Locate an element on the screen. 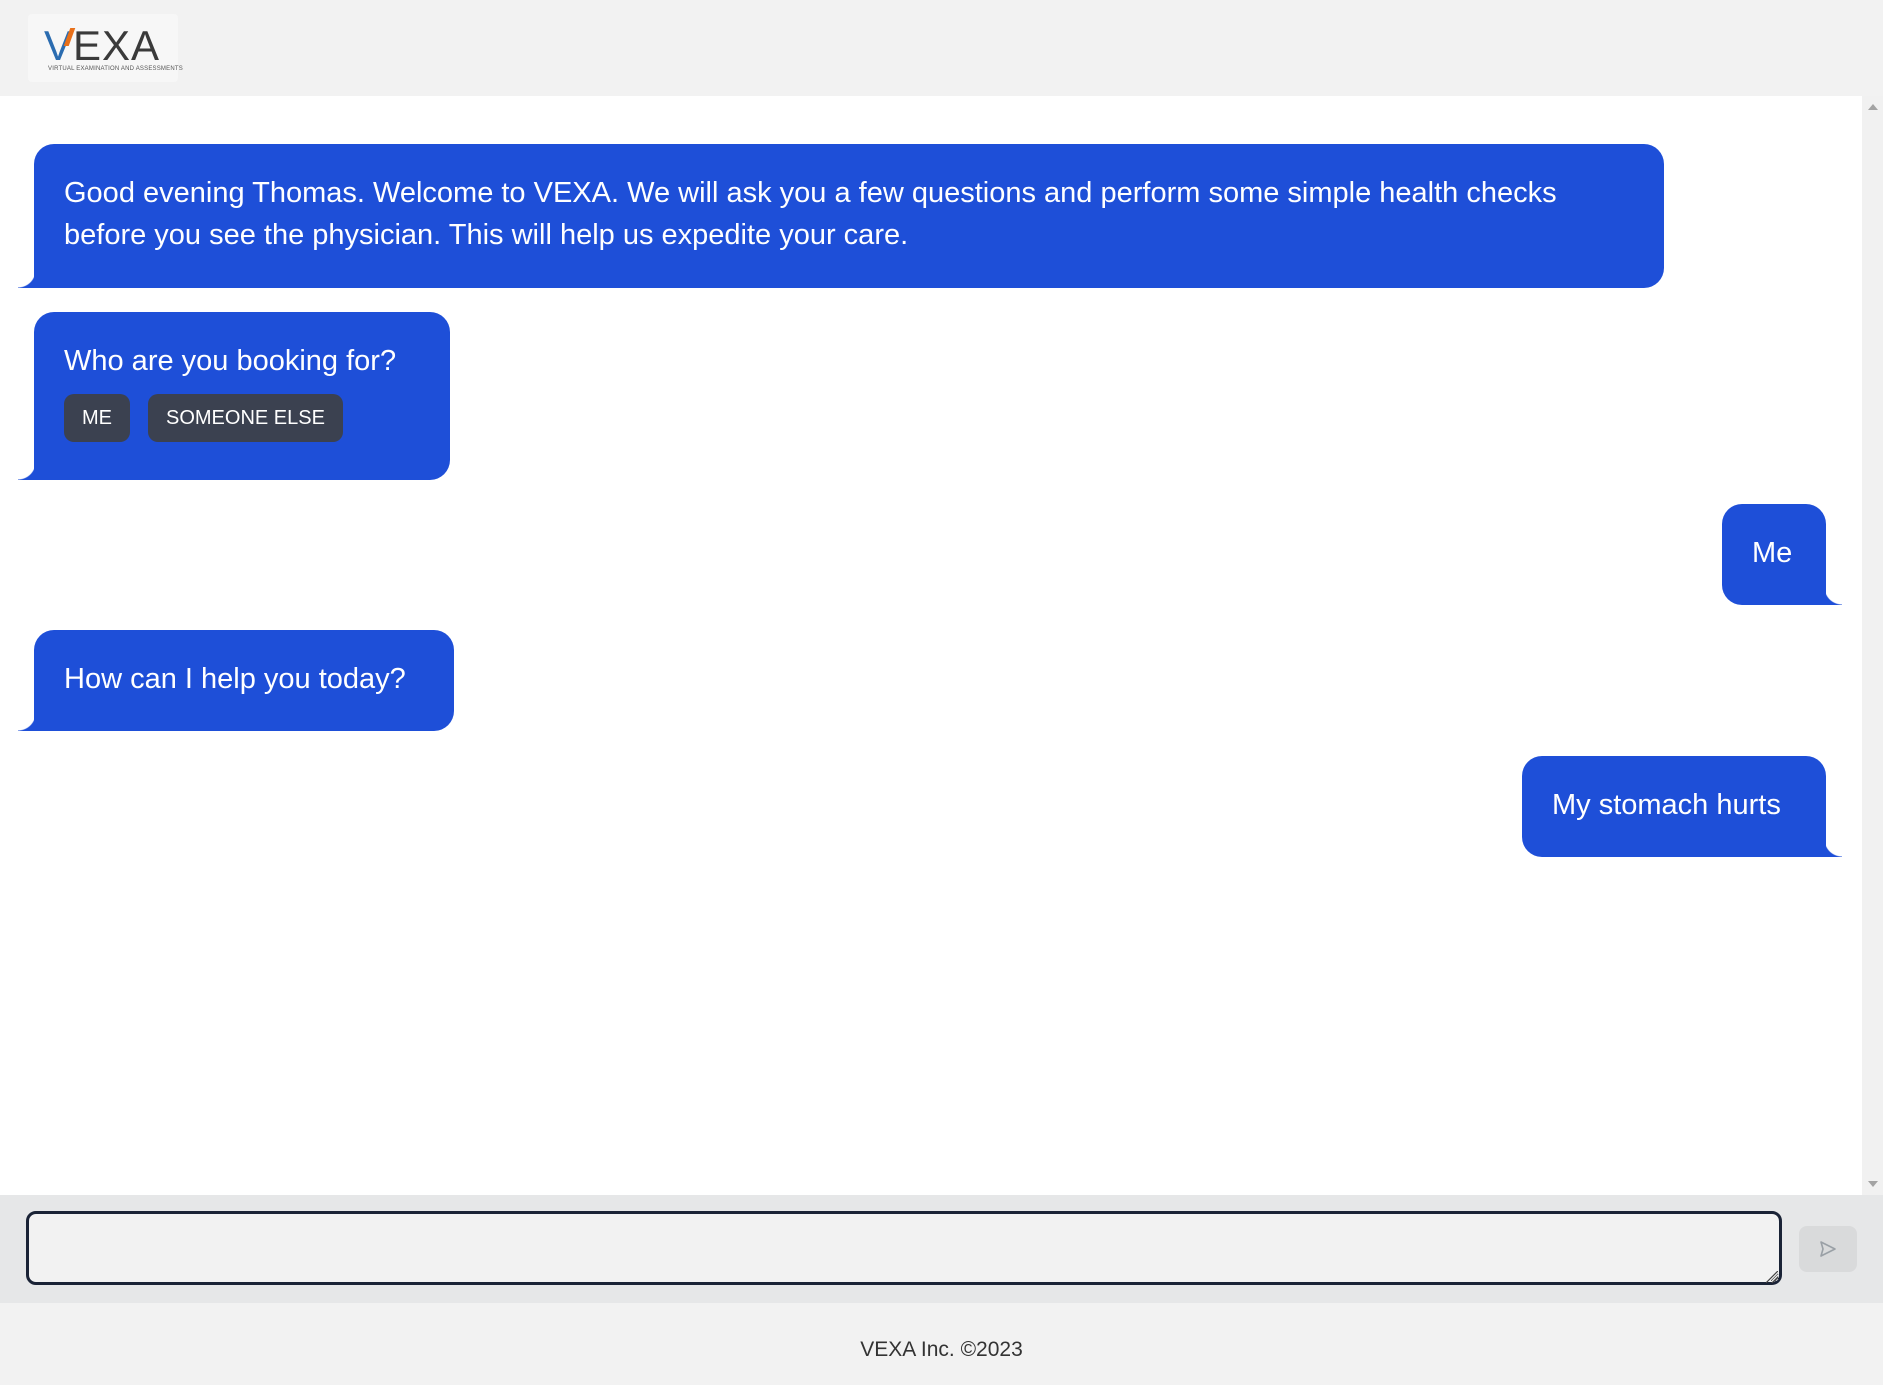 The height and width of the screenshot is (1385, 1883). vexa-logo: VEXA VIRTUAL EXAMINATION AND ASSESSMENTS is located at coordinates (105, 48).